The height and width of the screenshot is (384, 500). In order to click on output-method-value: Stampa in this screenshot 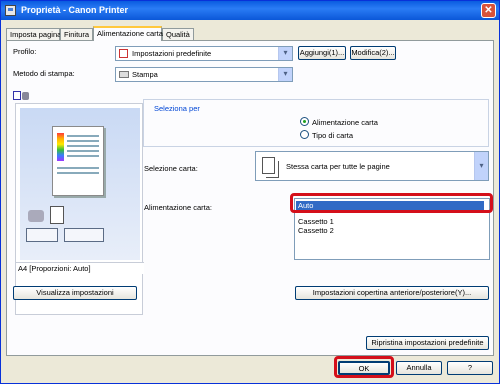, I will do `click(145, 74)`.